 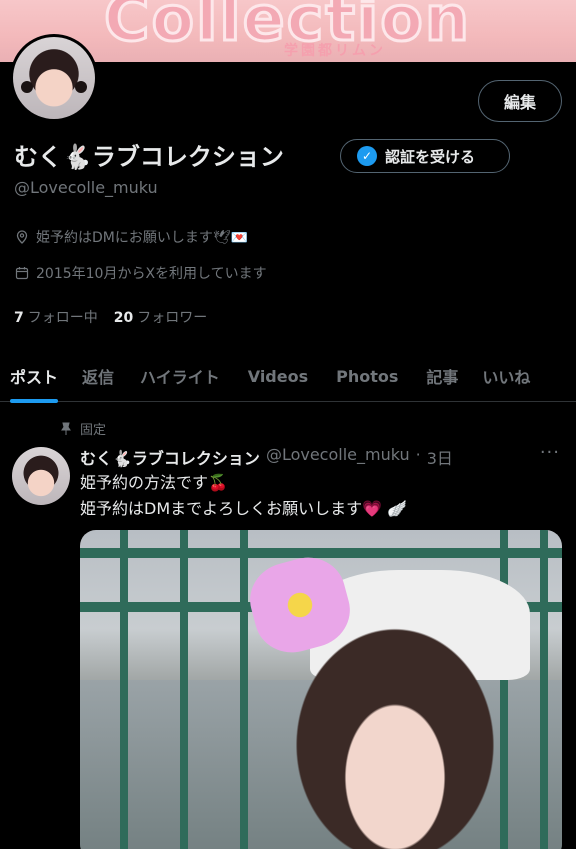 What do you see at coordinates (66, 428) in the screenshot?
I see `pin-icon` at bounding box center [66, 428].